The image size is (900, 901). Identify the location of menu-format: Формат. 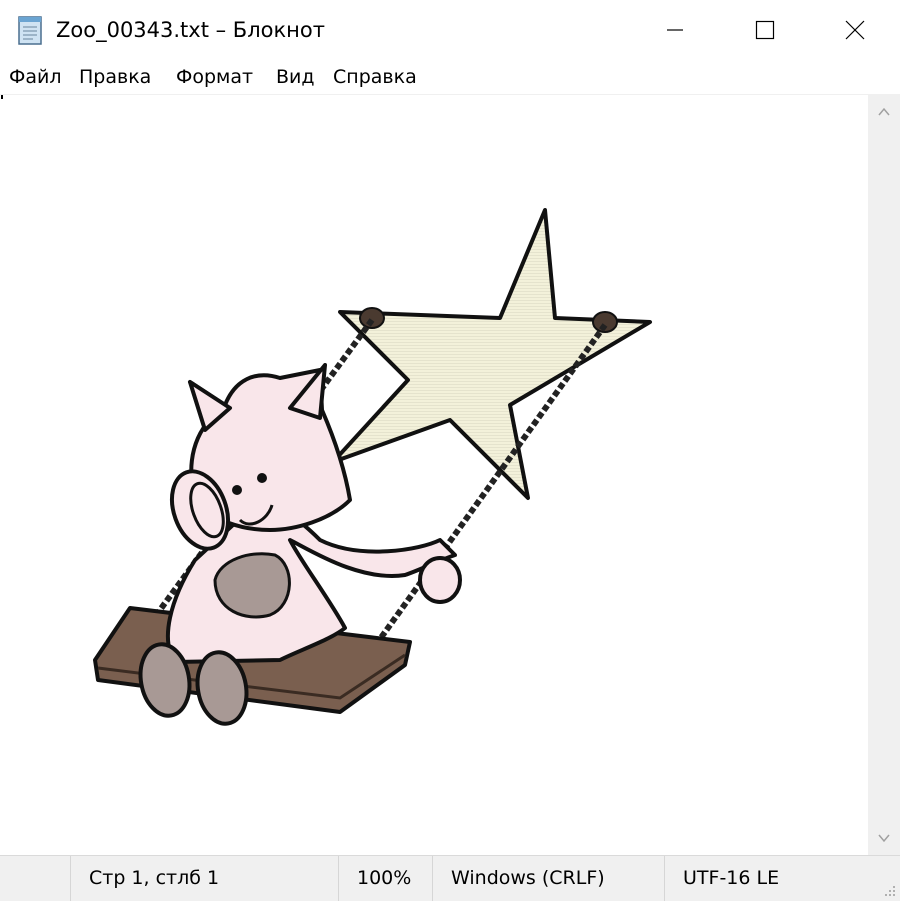
(214, 77).